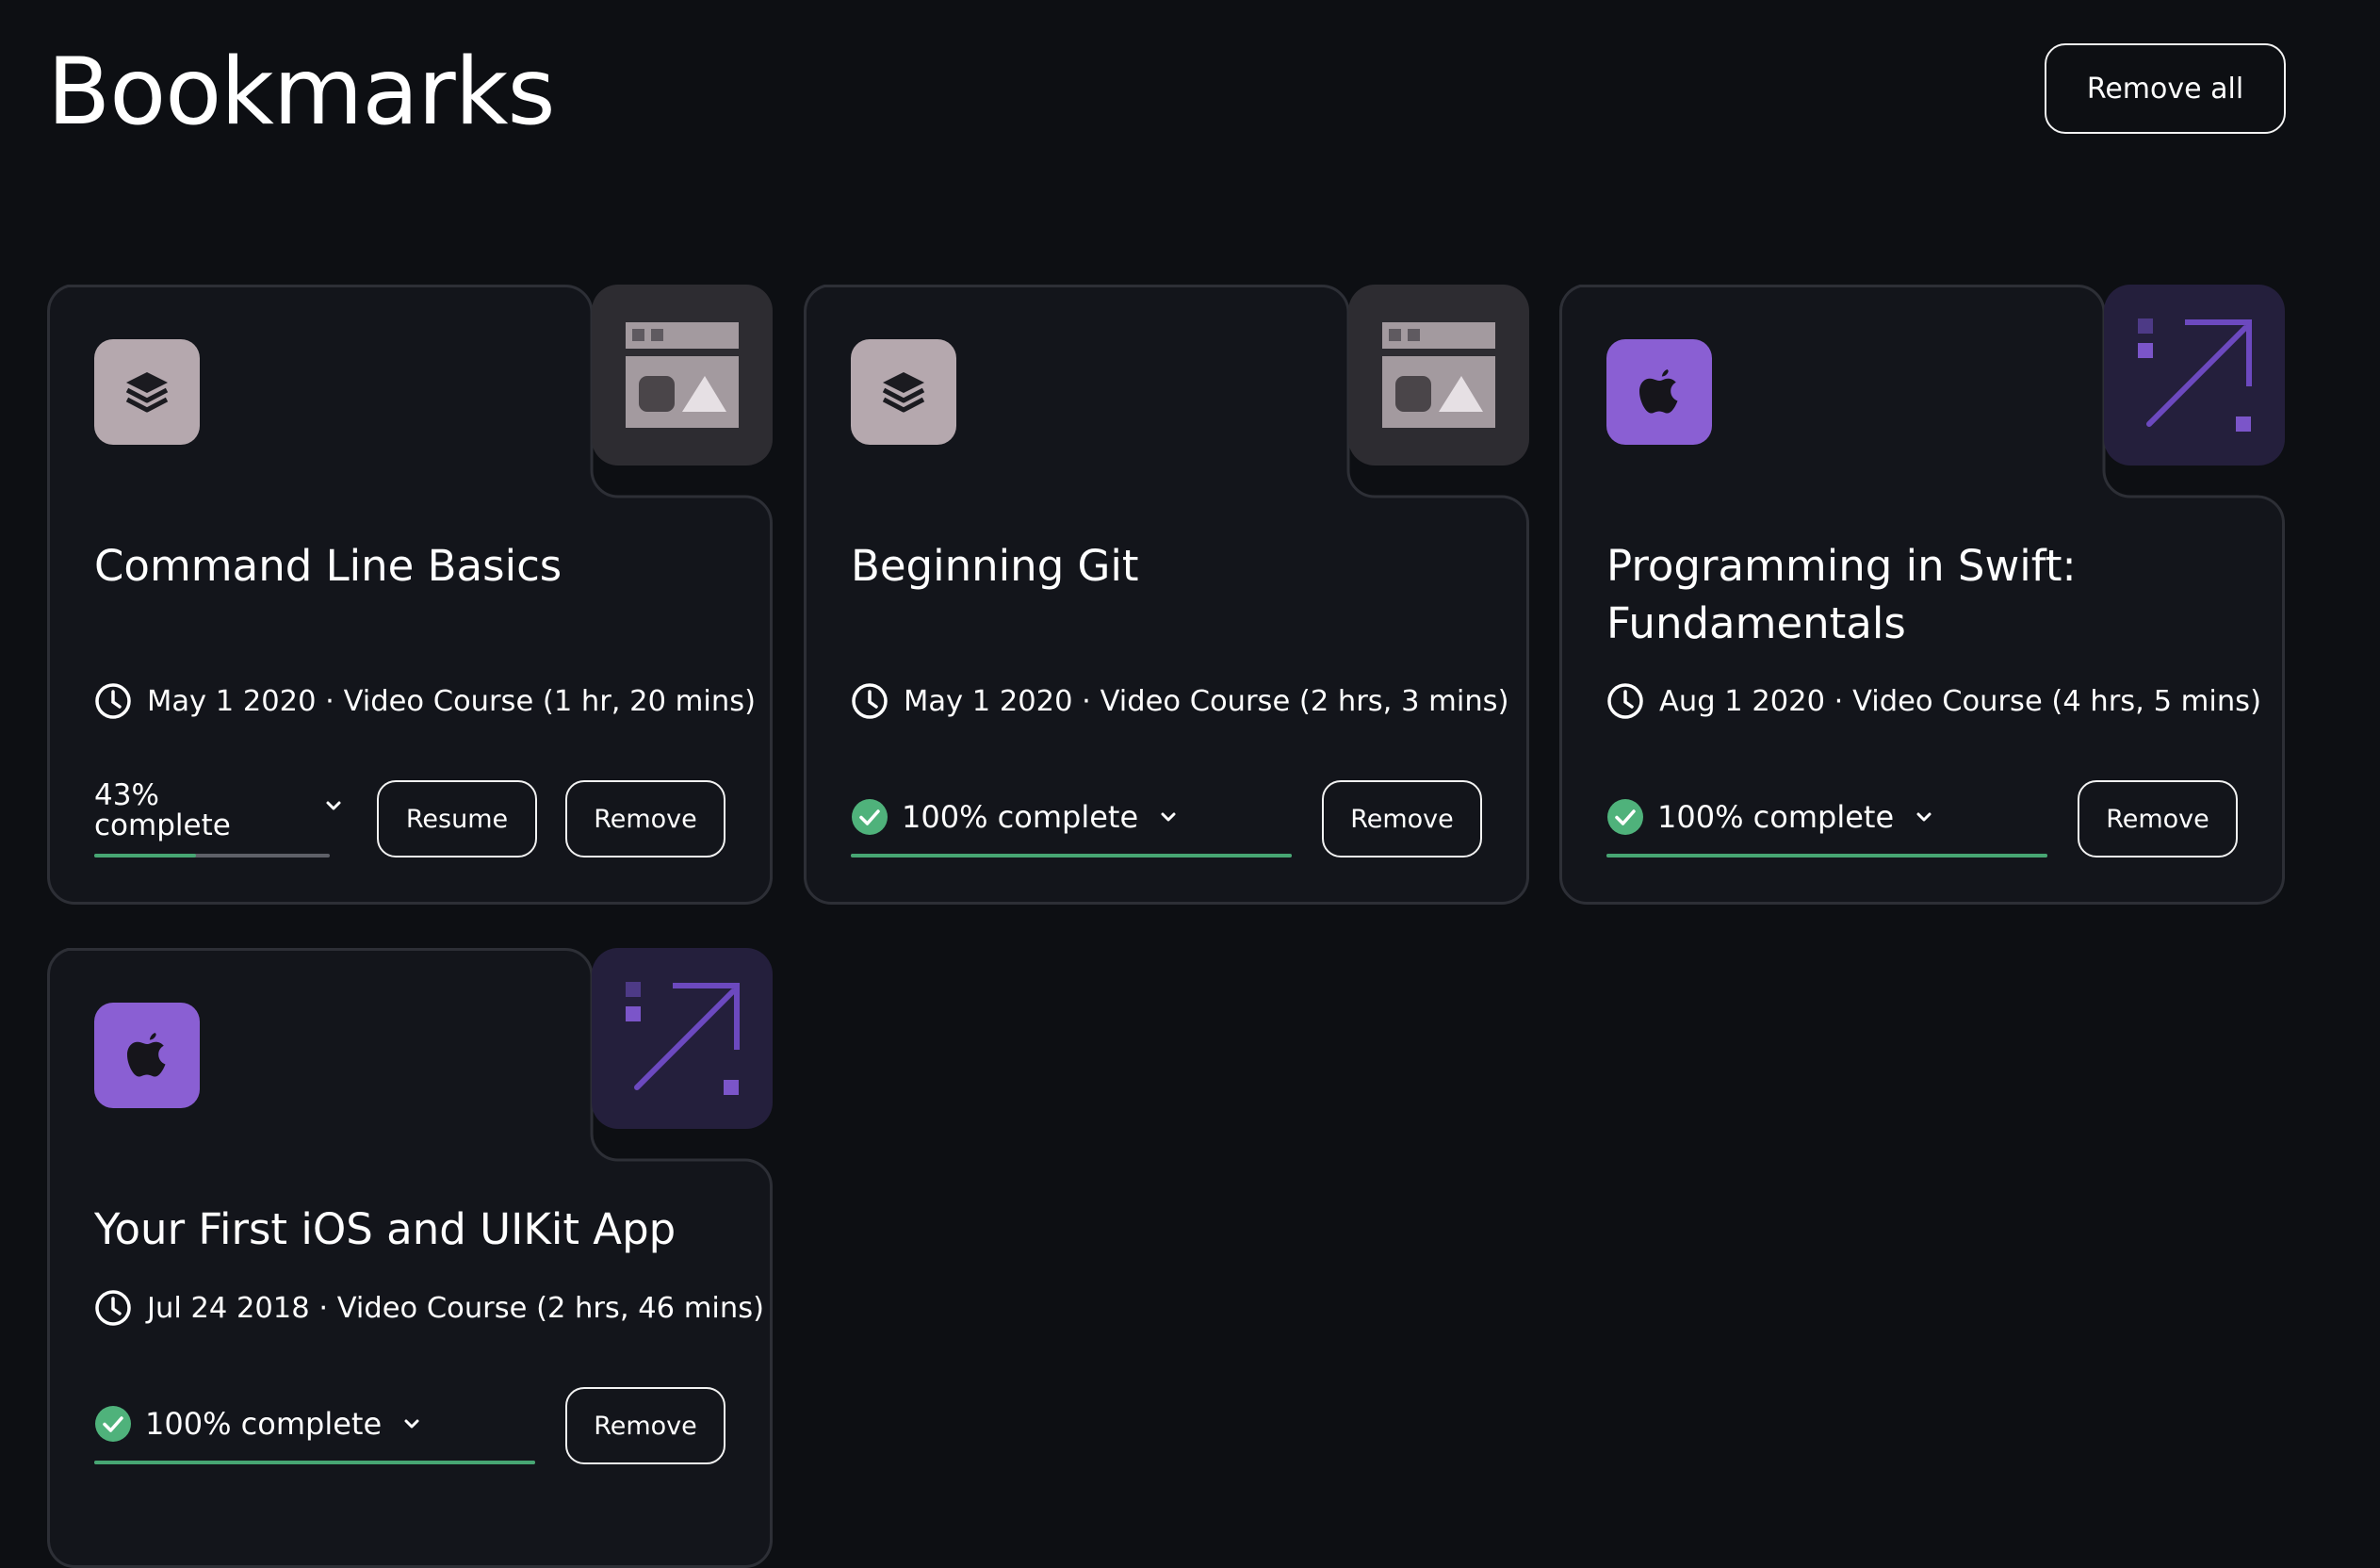 This screenshot has height=1568, width=2380. What do you see at coordinates (414, 566) in the screenshot?
I see `course-title: Command Line Basics` at bounding box center [414, 566].